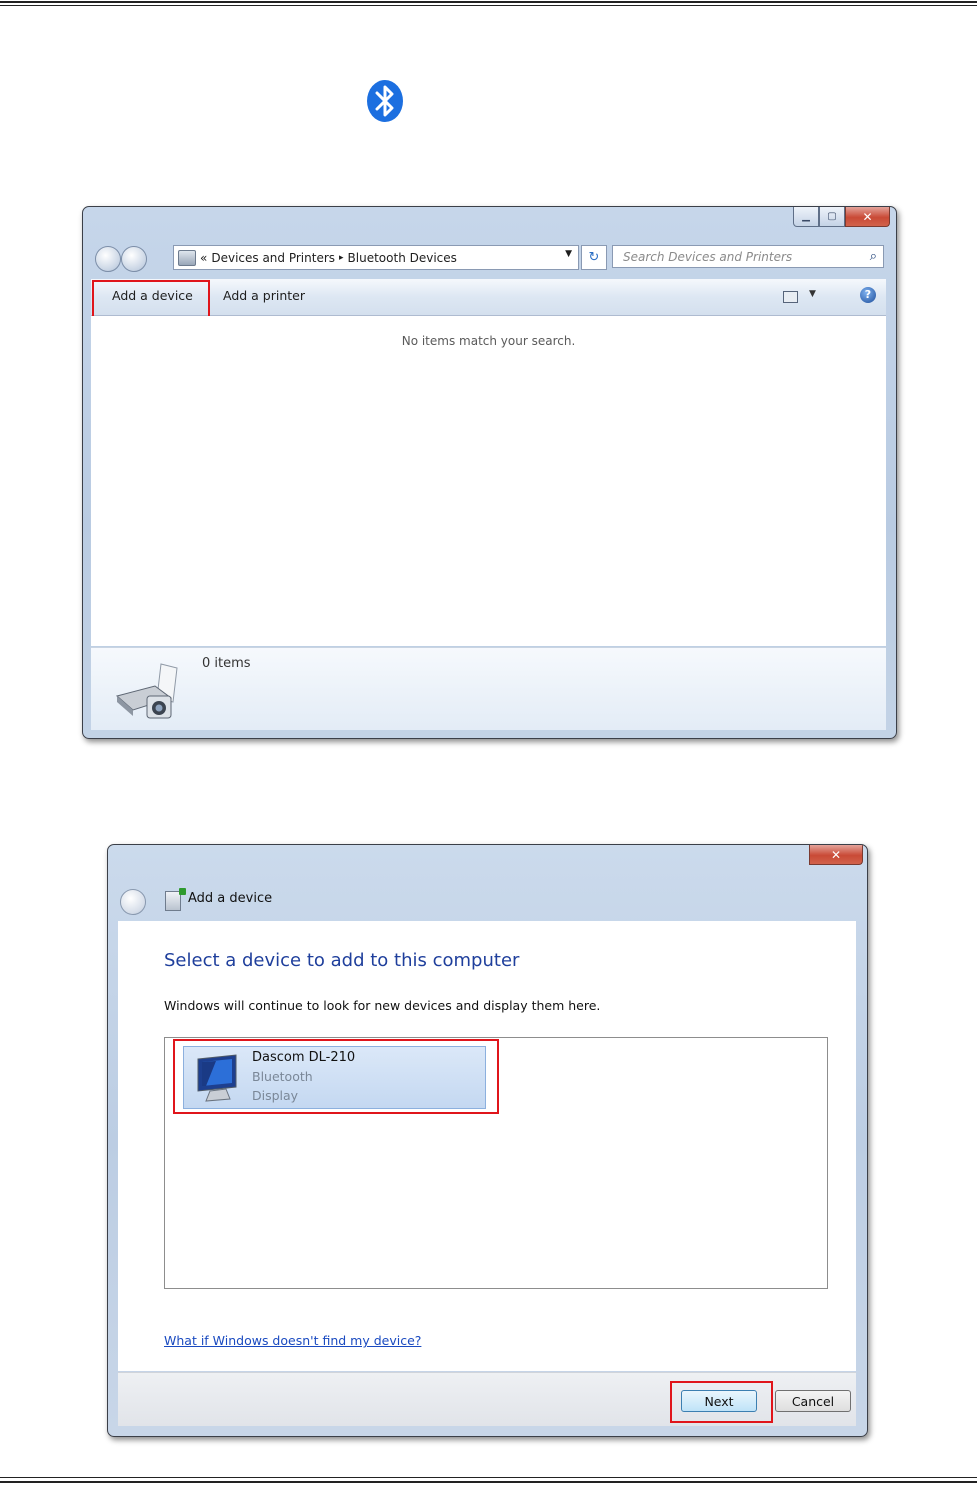 Image resolution: width=977 pixels, height=1489 pixels. What do you see at coordinates (812, 294) in the screenshot?
I see `view-dropdown-icon: ▼` at bounding box center [812, 294].